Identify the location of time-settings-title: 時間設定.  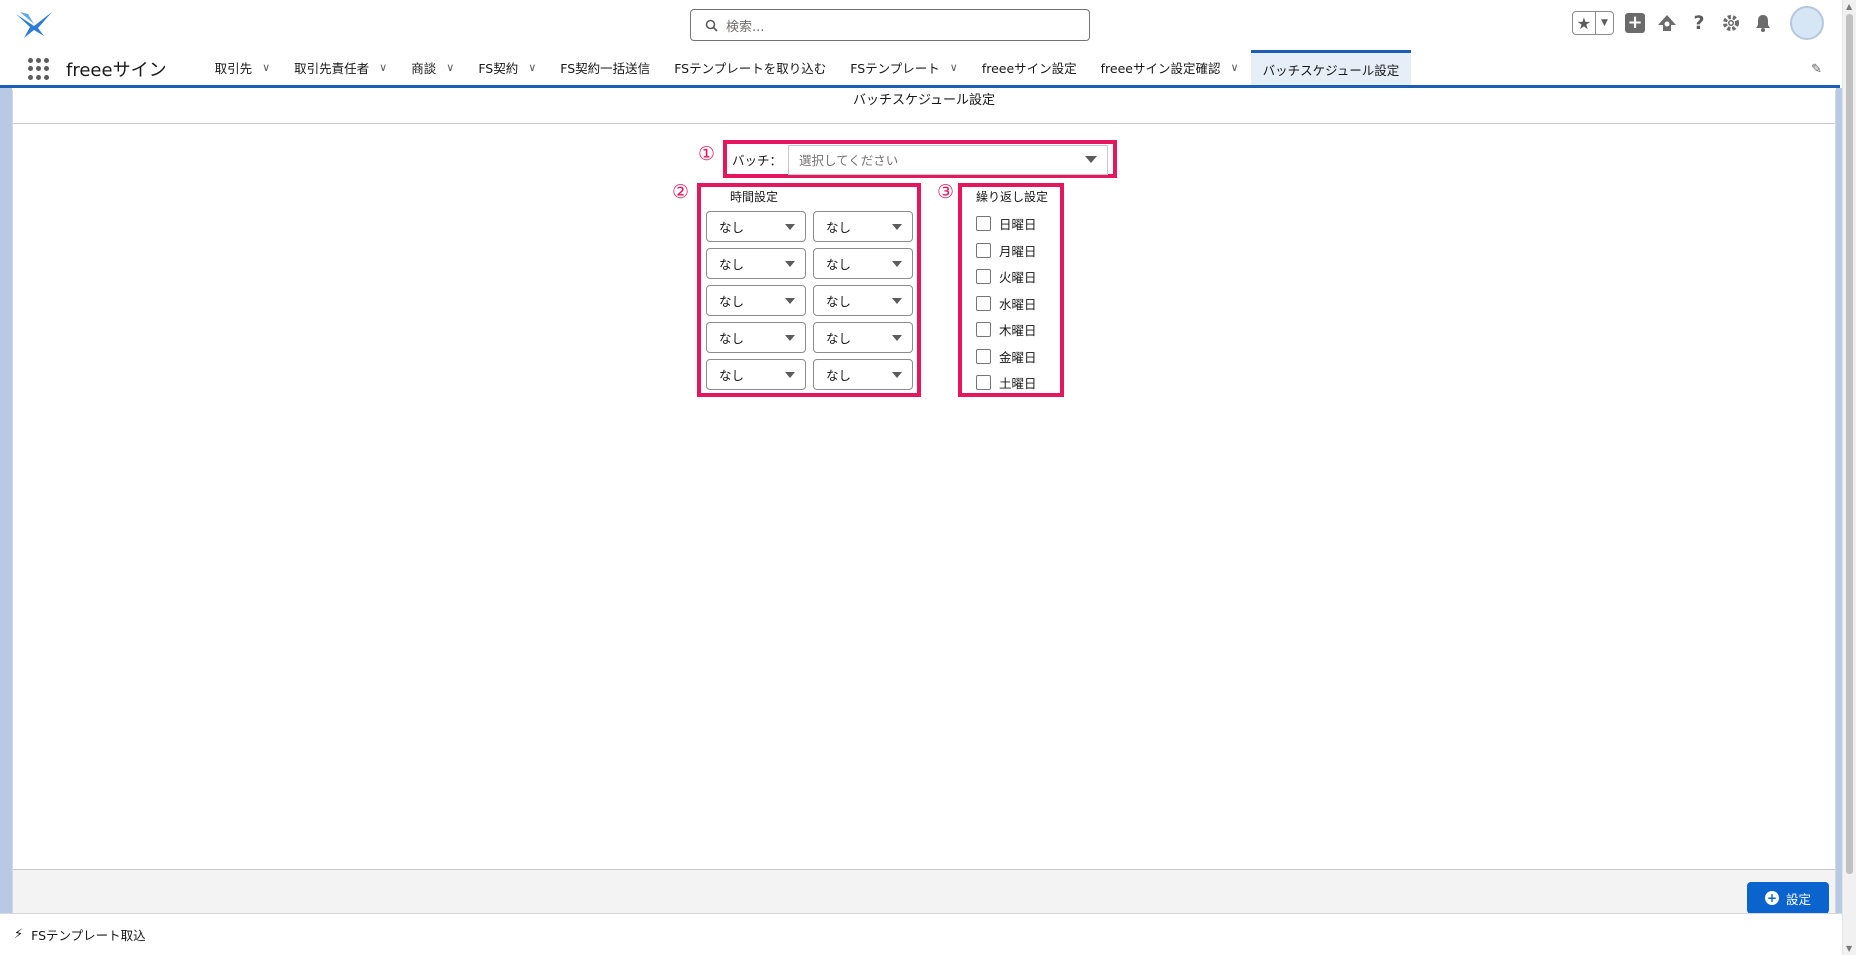
(754, 197).